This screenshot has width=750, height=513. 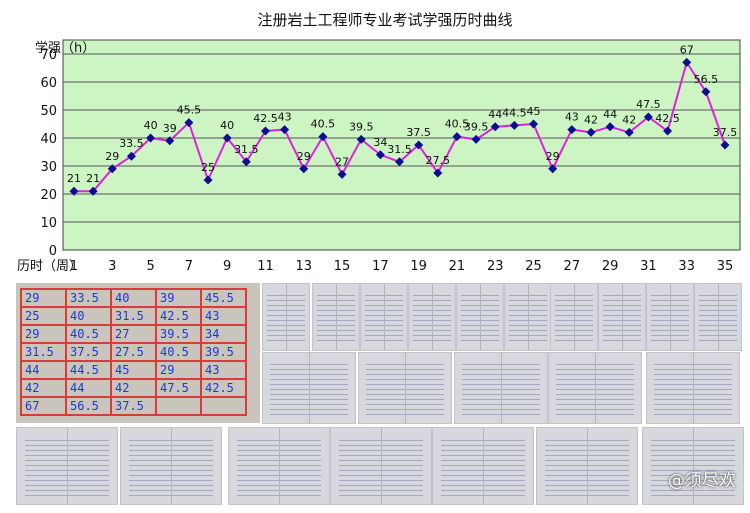 I want to click on tally-cell: 39, so click(x=178, y=298).